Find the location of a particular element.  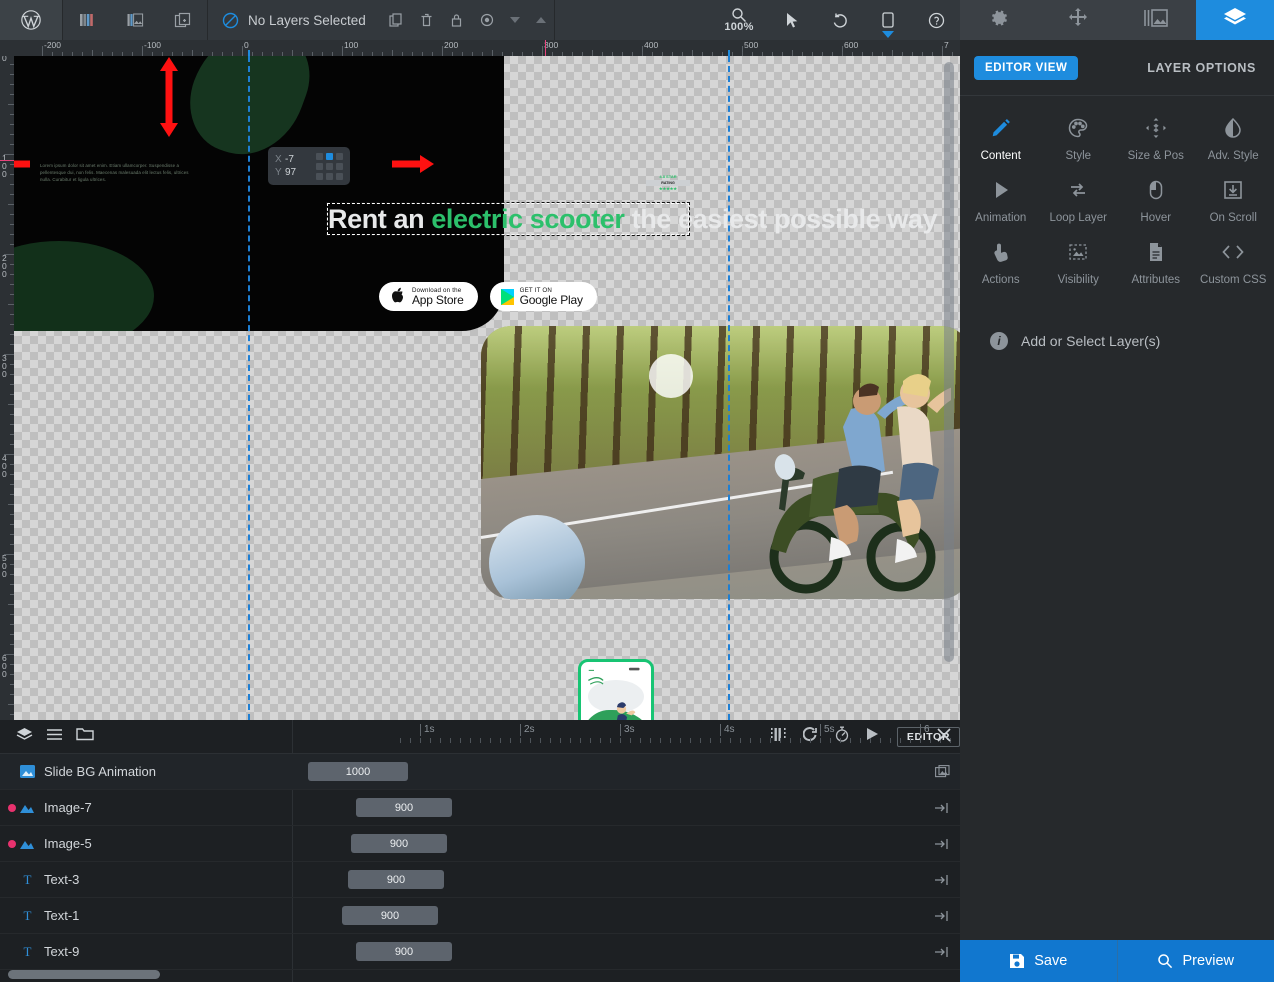

option-size-pos: Size & Pos is located at coordinates (1156, 141).